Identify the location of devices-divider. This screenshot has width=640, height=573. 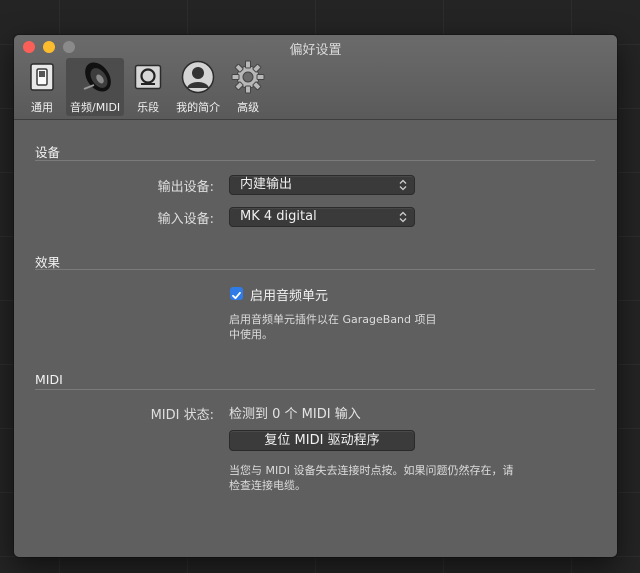
(315, 160).